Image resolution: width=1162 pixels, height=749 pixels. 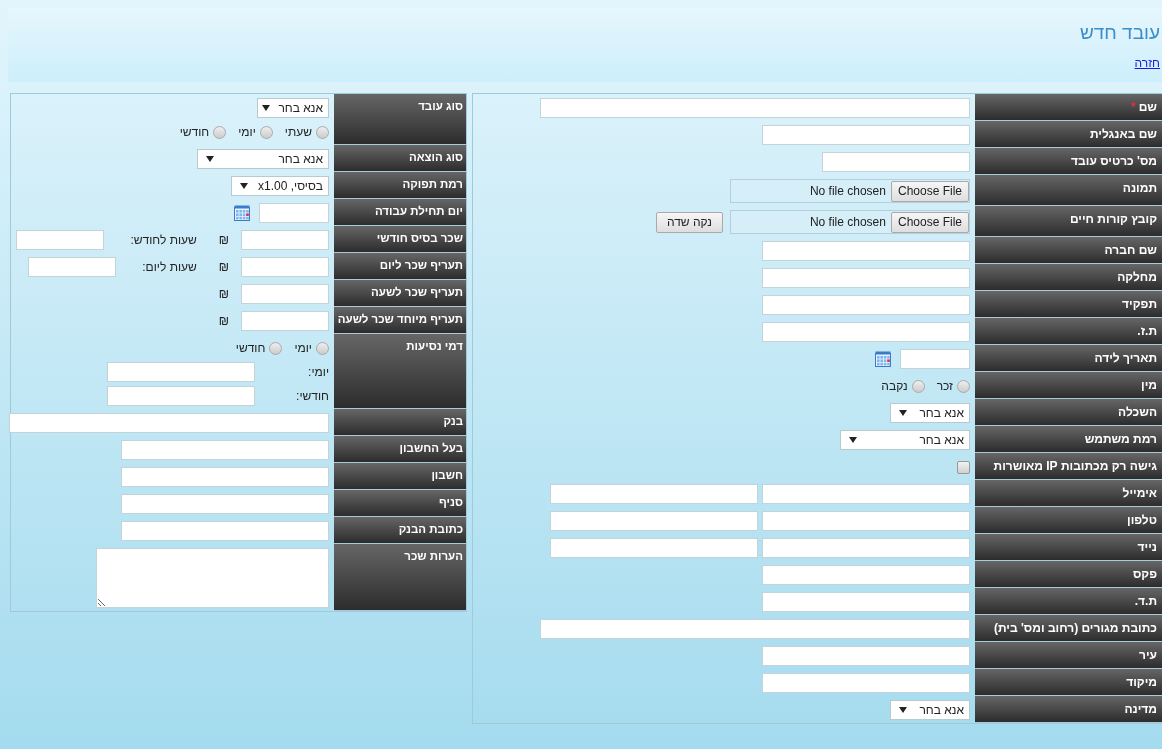 I want to click on field-label: כתובת מגורים (רחוב ומס' בית), so click(x=1075, y=628).